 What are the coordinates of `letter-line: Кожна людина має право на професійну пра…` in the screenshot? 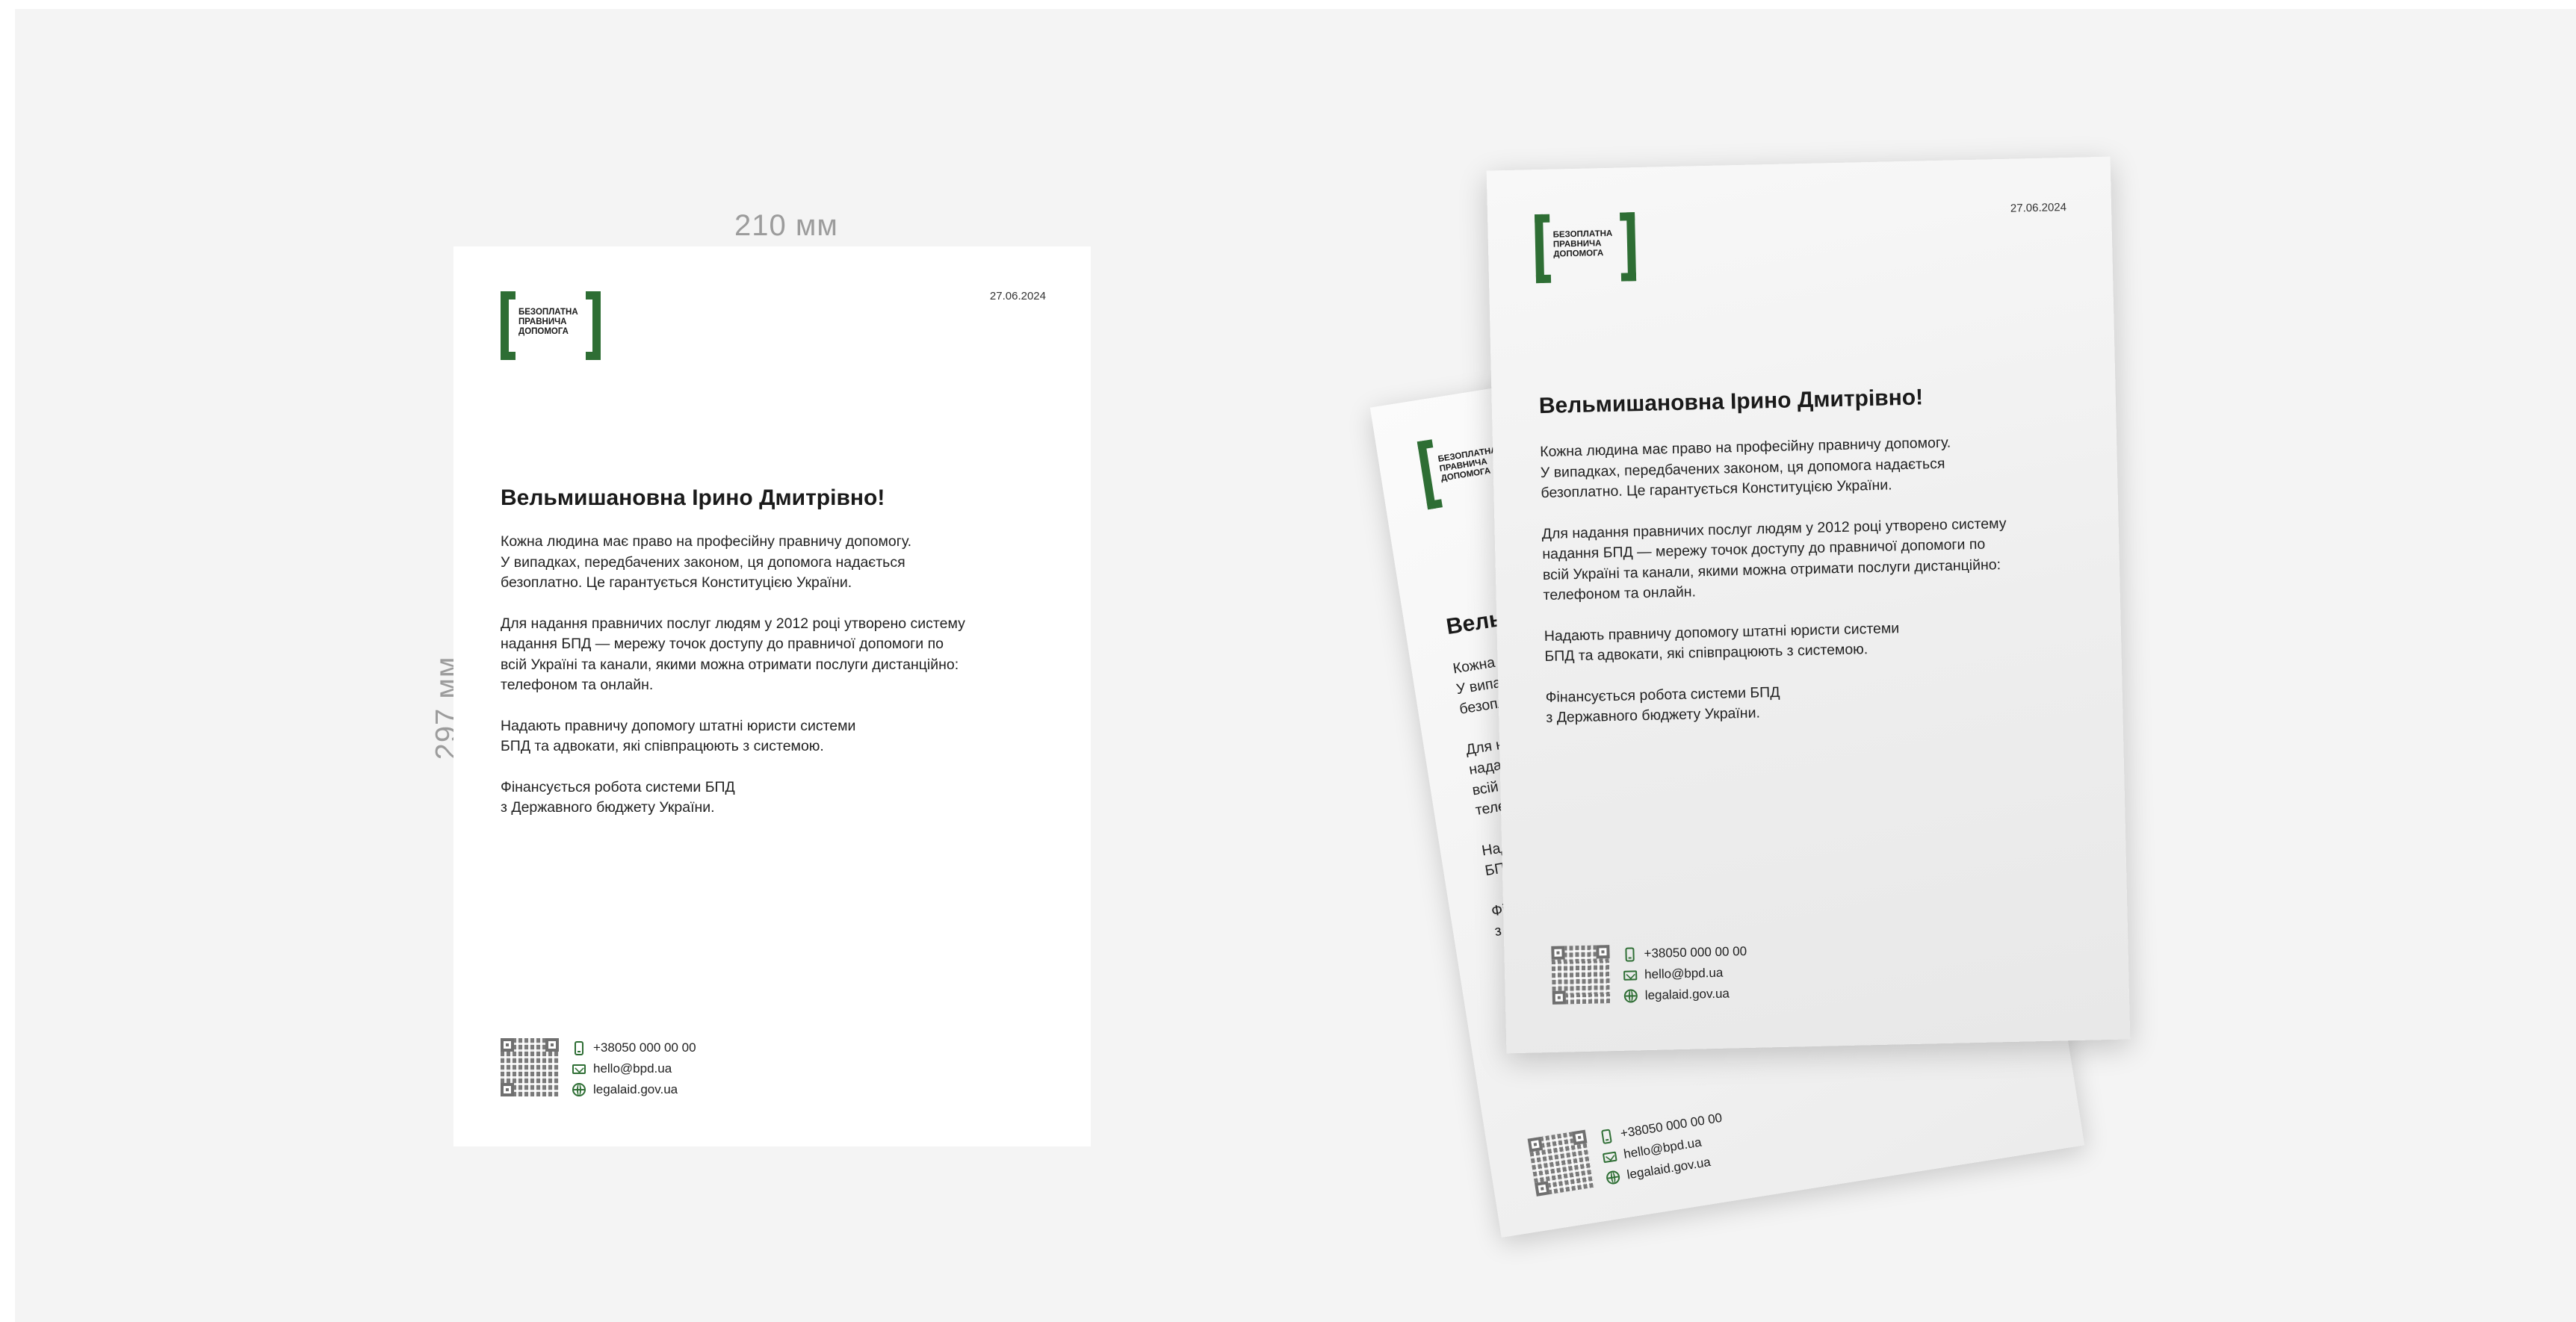 It's located at (706, 541).